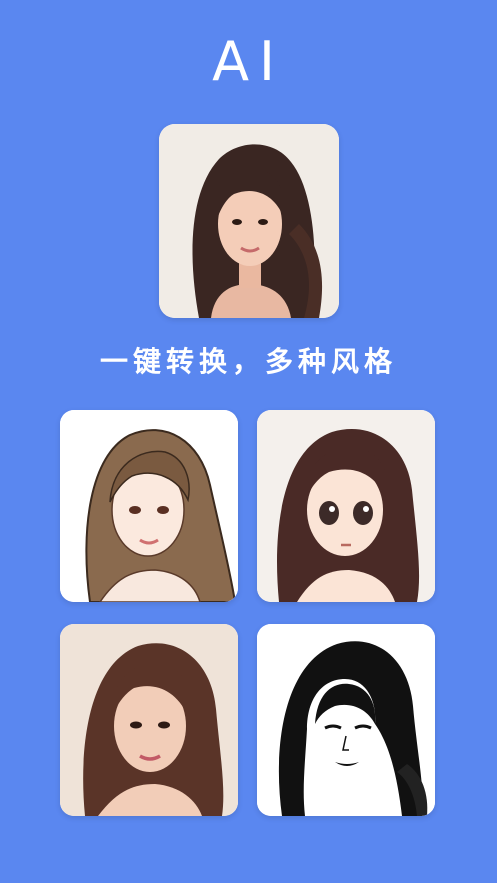 The width and height of the screenshot is (497, 883). What do you see at coordinates (248, 361) in the screenshot?
I see `tagline-text: 一键转换，多种风格` at bounding box center [248, 361].